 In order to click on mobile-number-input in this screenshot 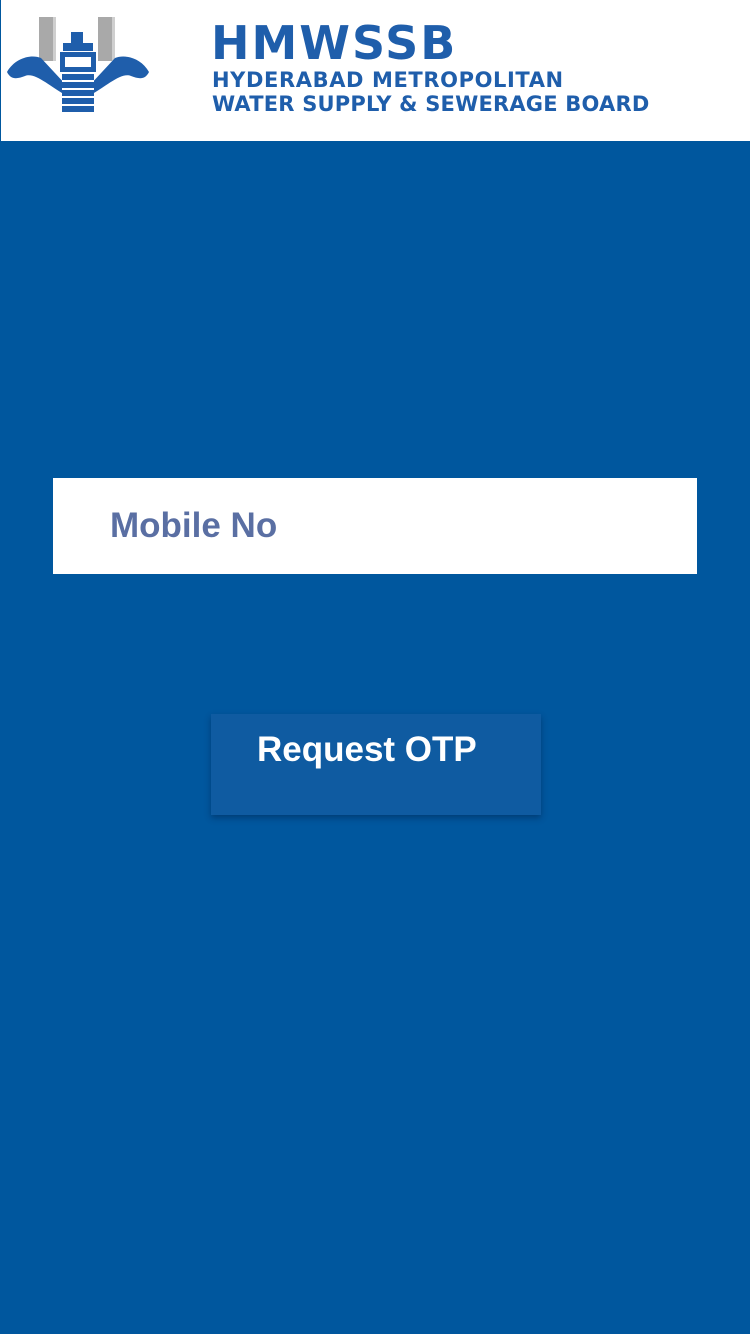, I will do `click(375, 526)`.